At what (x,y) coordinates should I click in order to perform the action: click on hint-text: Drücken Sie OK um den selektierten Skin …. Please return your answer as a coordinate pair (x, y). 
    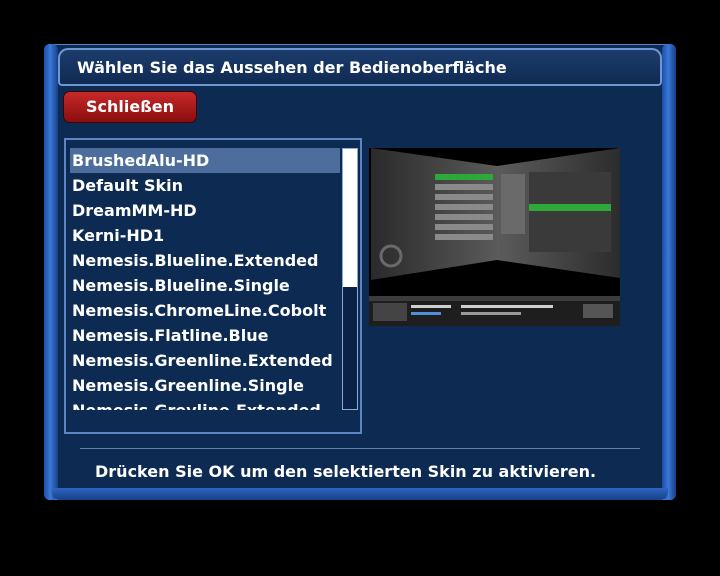
    Looking at the image, I should click on (346, 471).